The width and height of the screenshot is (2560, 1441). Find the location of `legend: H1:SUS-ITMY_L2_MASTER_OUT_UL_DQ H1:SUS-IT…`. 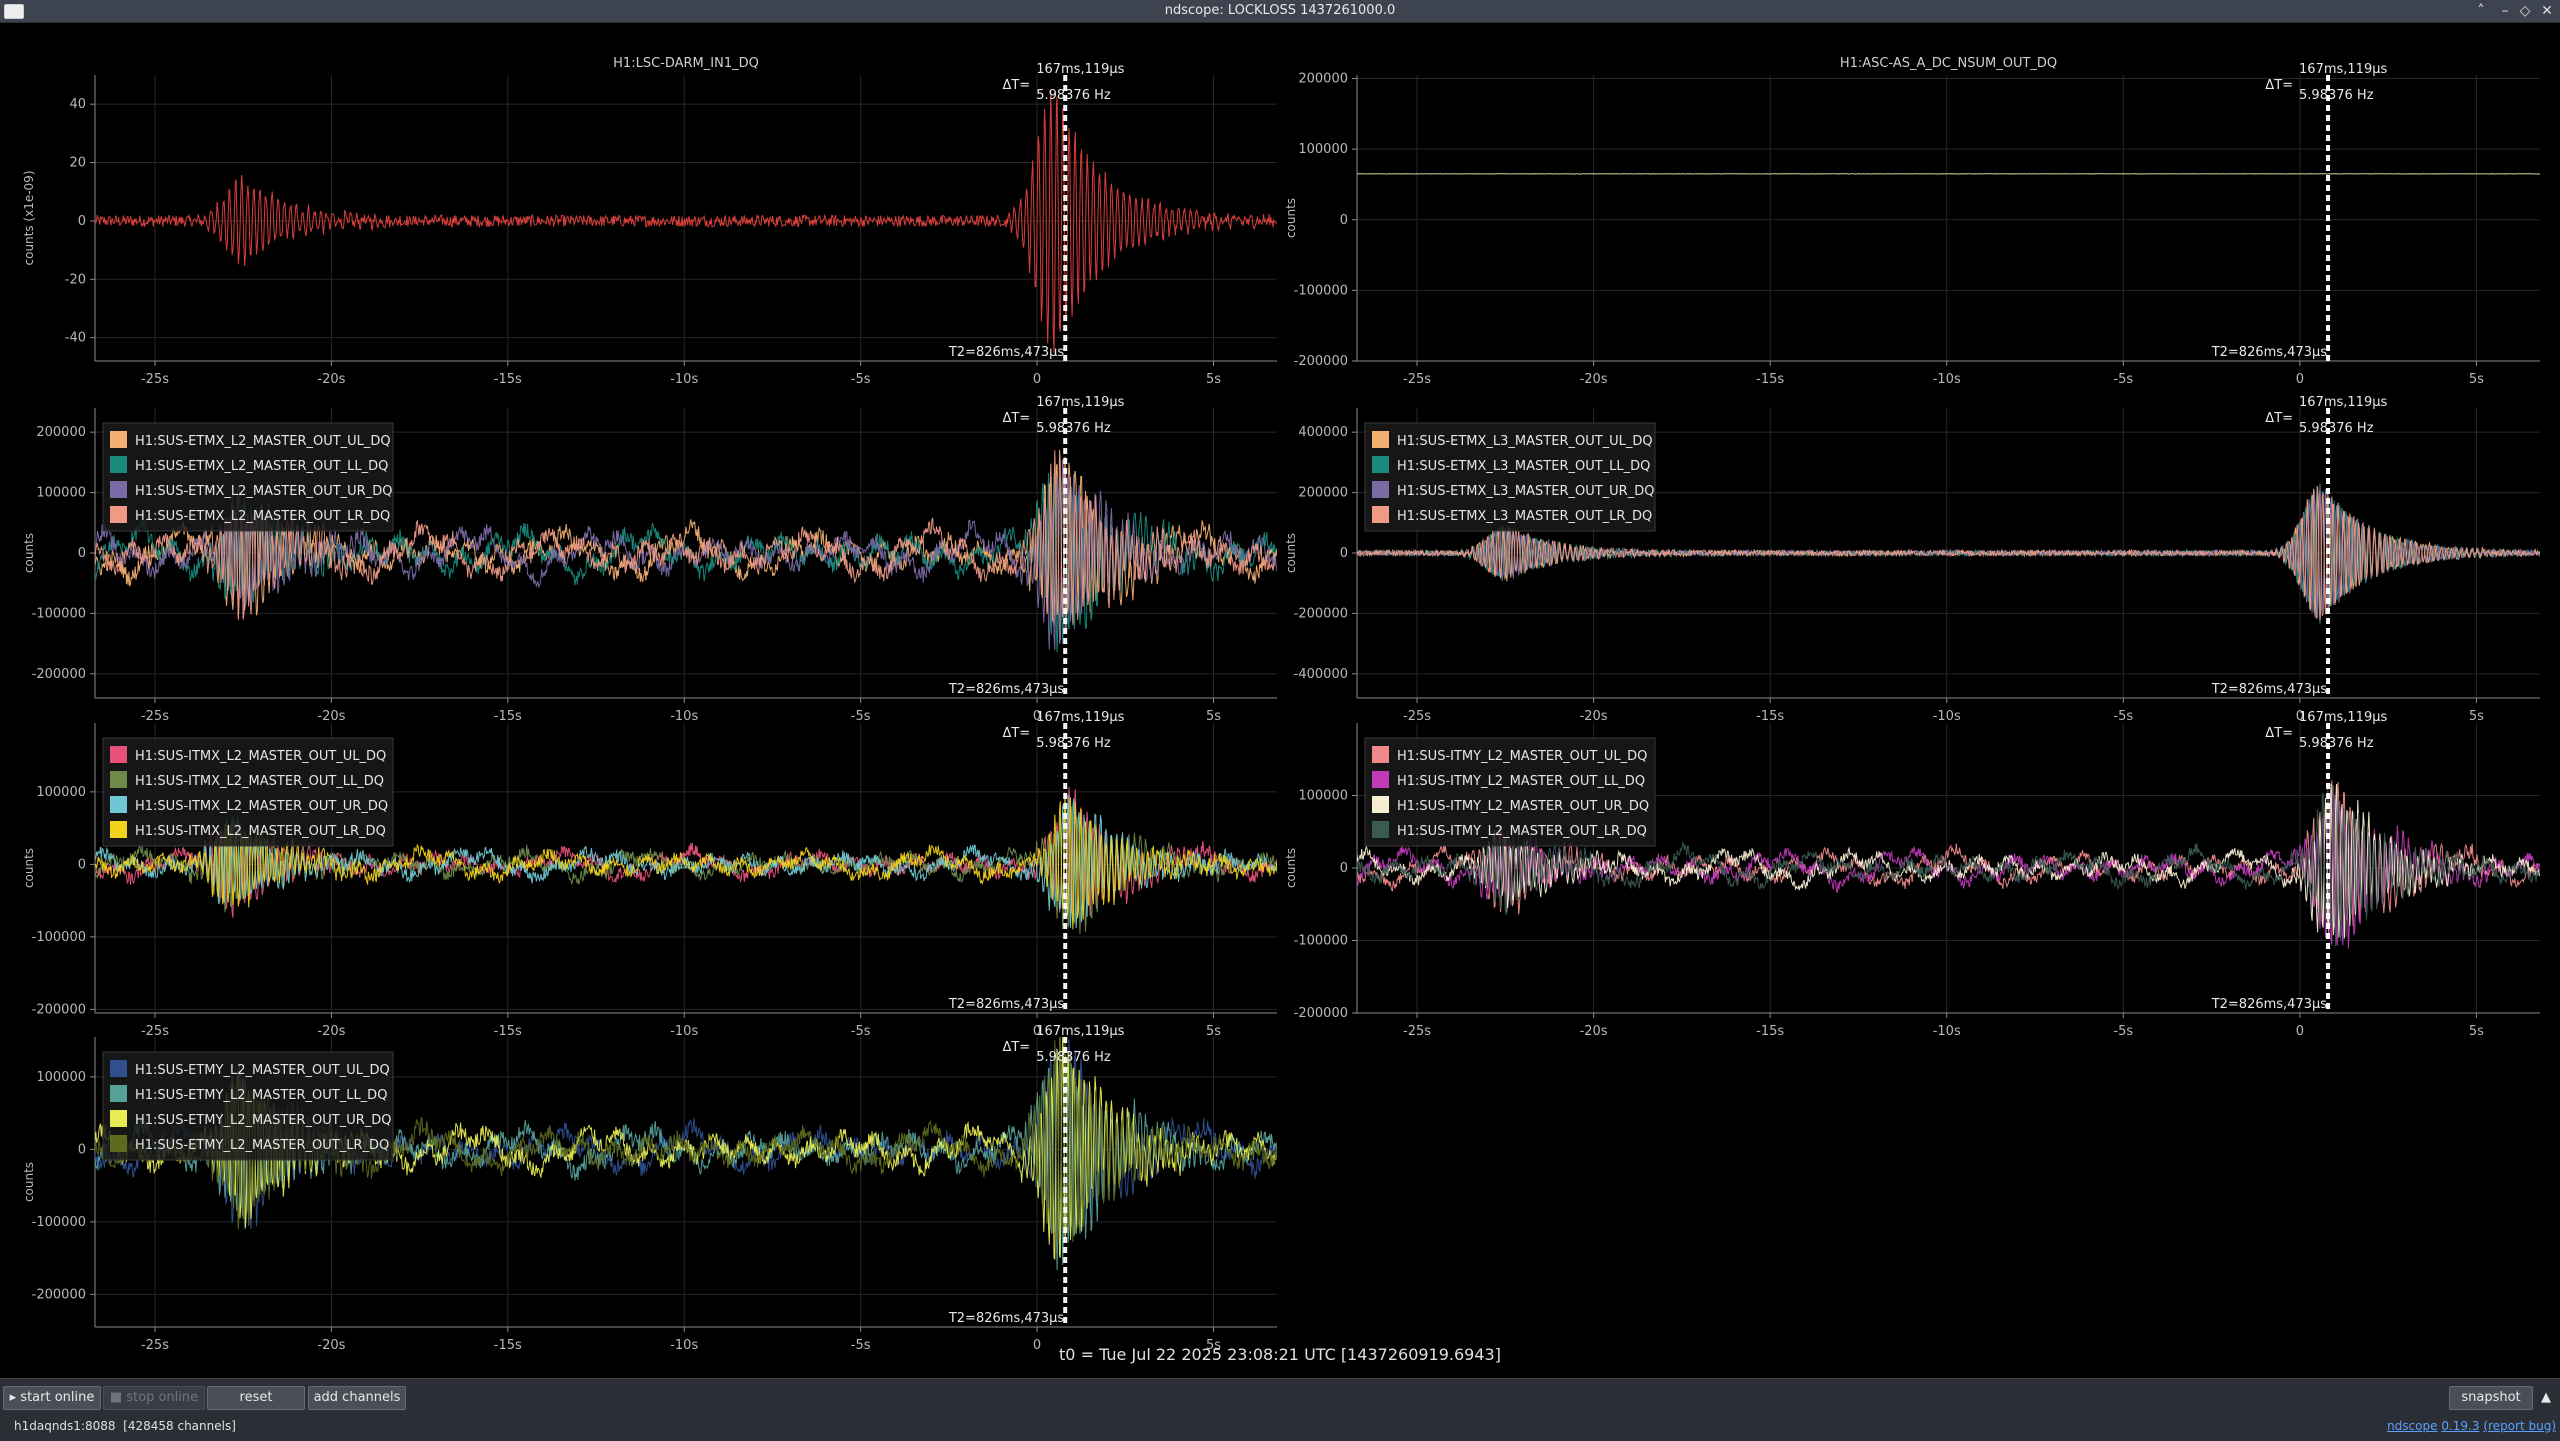

legend: H1:SUS-ITMY_L2_MASTER_OUT_UL_DQ H1:SUS-IT… is located at coordinates (1510, 792).